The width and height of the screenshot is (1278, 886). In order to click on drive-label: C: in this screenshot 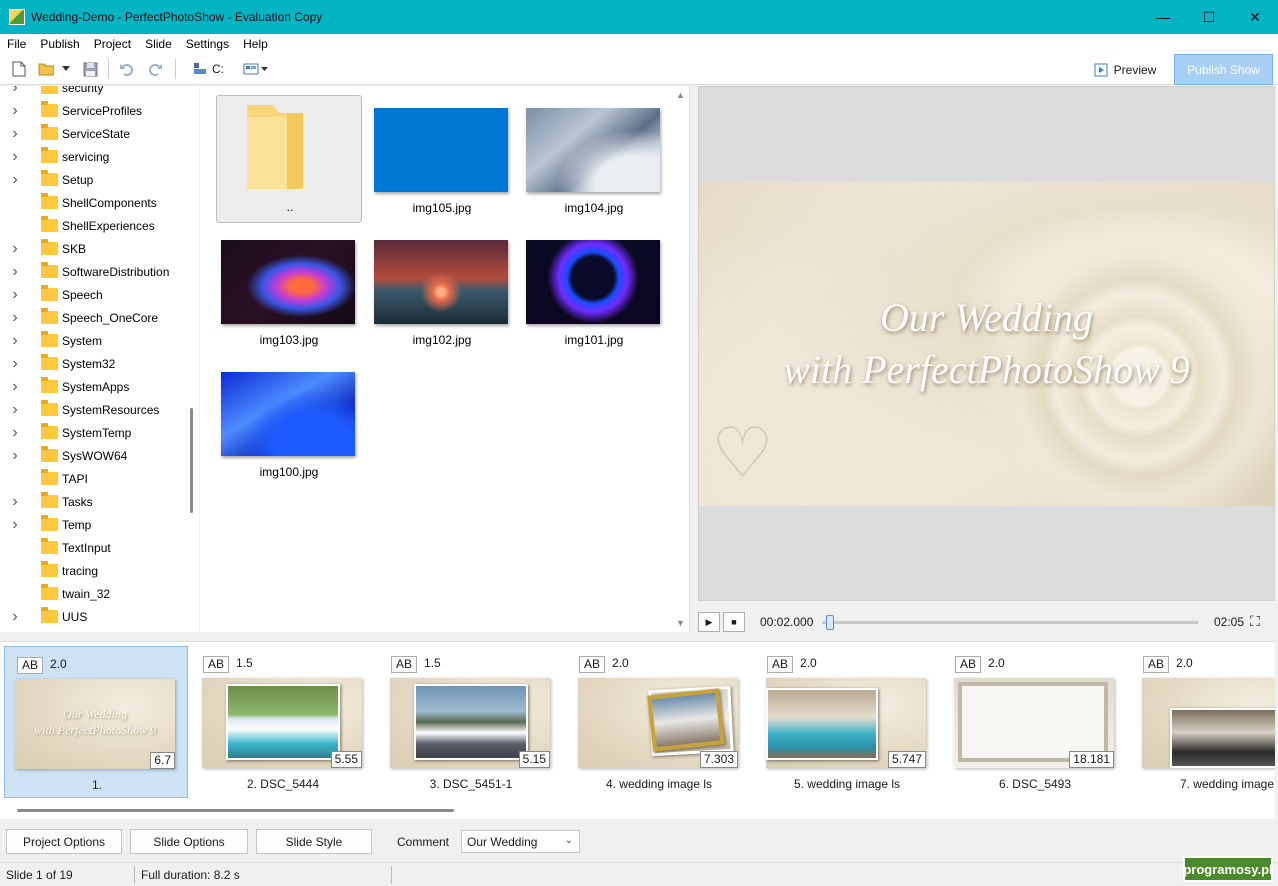, I will do `click(218, 69)`.